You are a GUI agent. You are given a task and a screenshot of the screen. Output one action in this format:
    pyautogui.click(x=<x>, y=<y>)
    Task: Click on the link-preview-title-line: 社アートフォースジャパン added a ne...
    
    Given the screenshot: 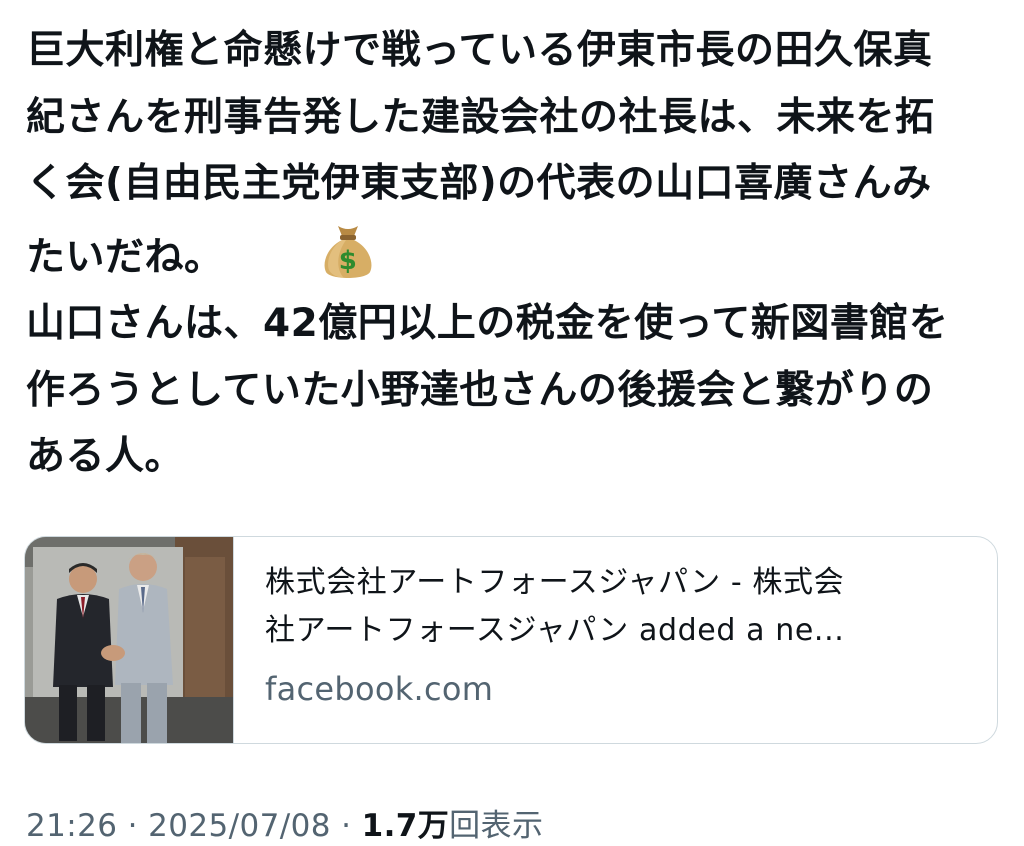 What is the action you would take?
    pyautogui.click(x=555, y=630)
    